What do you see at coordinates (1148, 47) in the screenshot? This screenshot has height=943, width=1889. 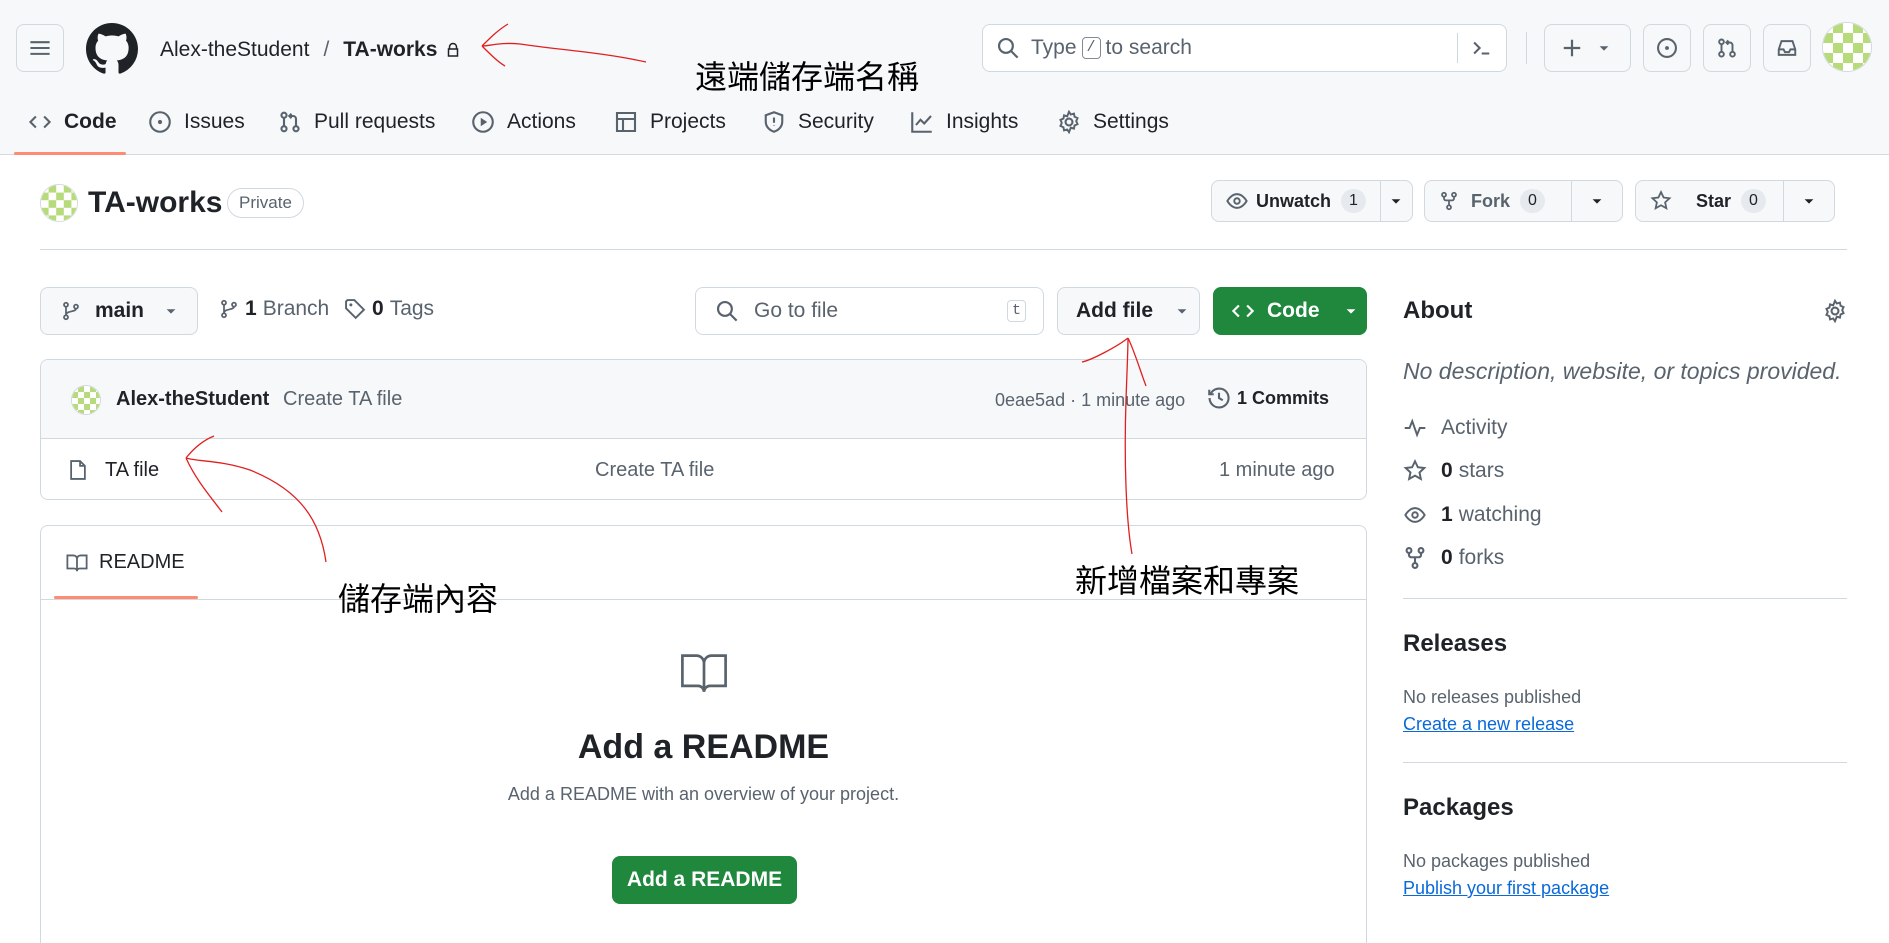 I see `search-placeholder-suffix: to search` at bounding box center [1148, 47].